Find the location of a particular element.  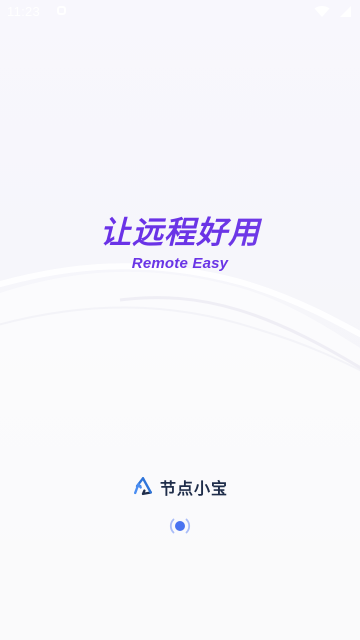

brand-lockup: 节点小宝 is located at coordinates (180, 487).